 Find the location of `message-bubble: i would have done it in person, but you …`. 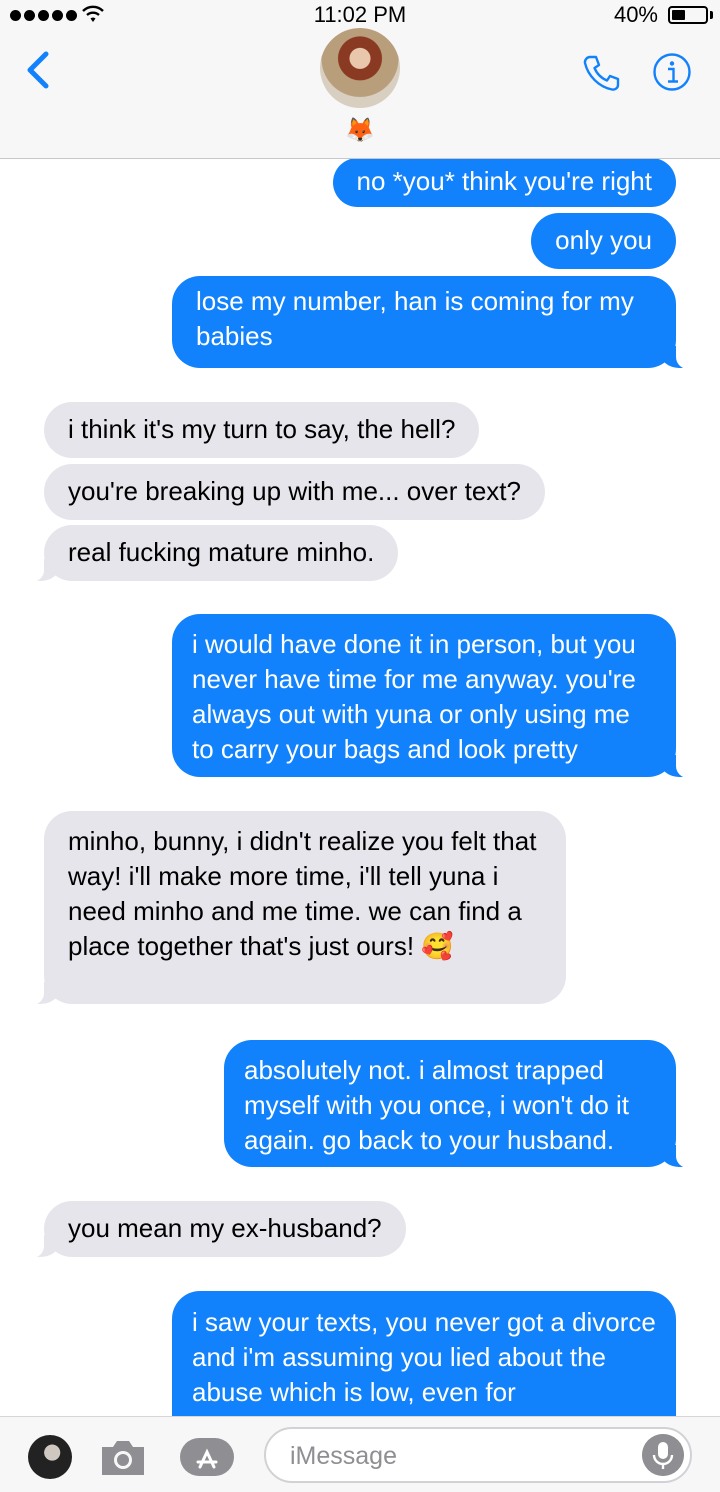

message-bubble: i would have done it in person, but you … is located at coordinates (433, 696).